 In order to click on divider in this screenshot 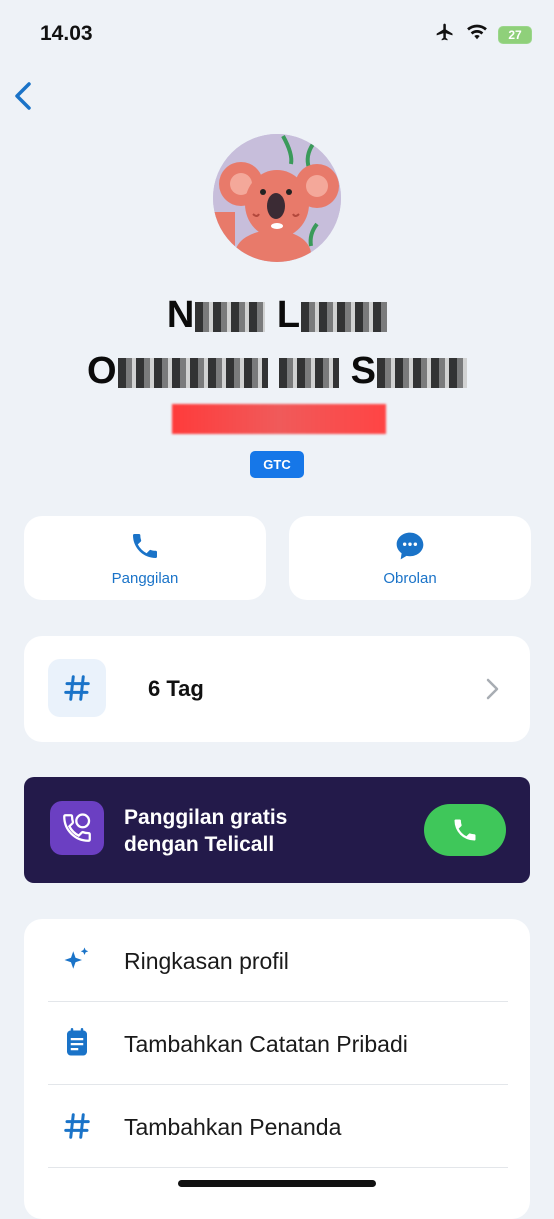, I will do `click(278, 1167)`.